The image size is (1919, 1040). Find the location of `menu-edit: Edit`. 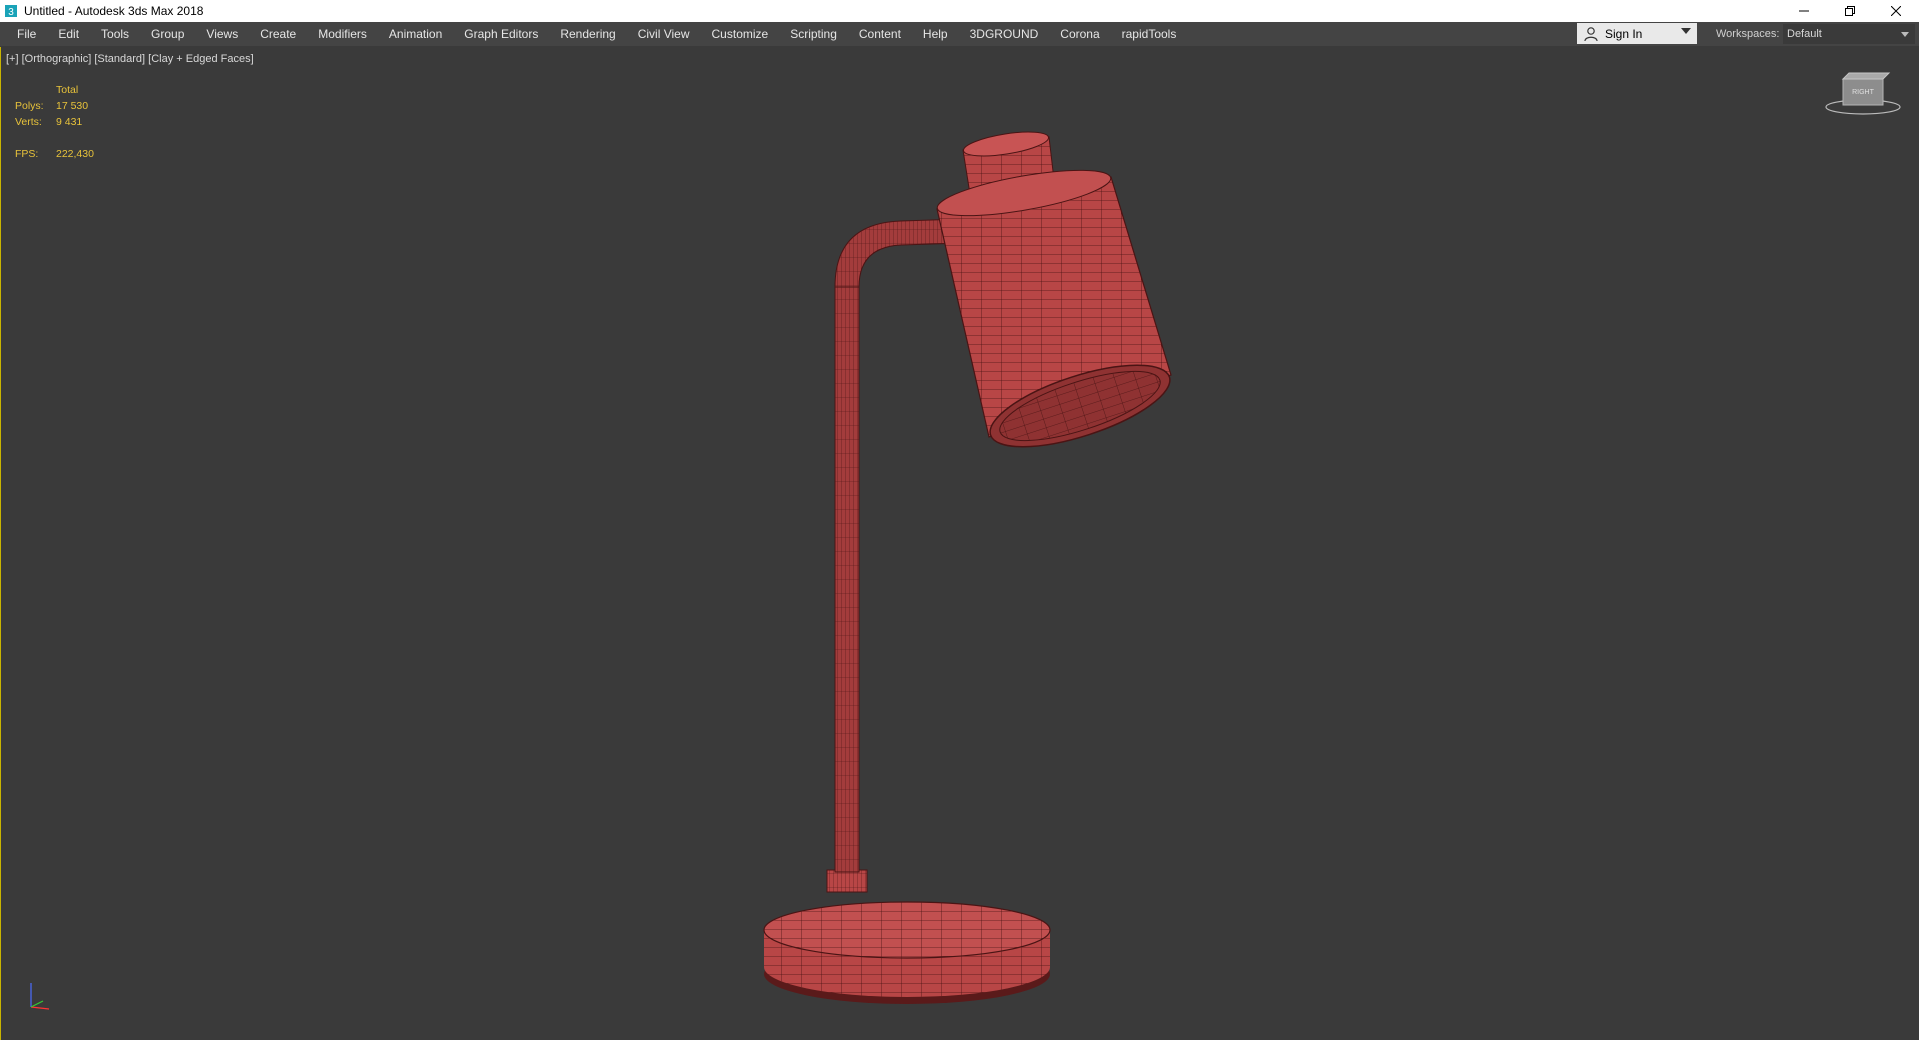

menu-edit: Edit is located at coordinates (68, 34).